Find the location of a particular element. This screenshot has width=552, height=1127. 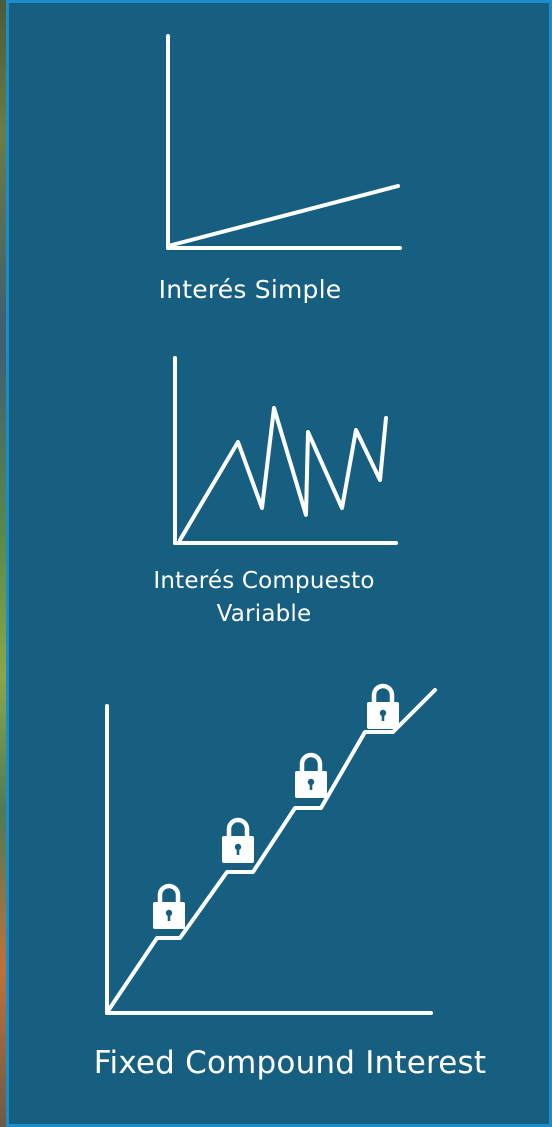

caption-line: Fixed Compound Interest is located at coordinates (290, 1063).